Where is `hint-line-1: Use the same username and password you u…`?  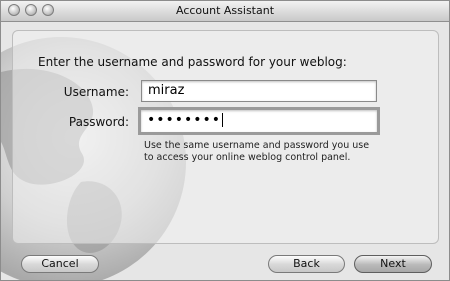
hint-line-1: Use the same username and password you u… is located at coordinates (257, 145).